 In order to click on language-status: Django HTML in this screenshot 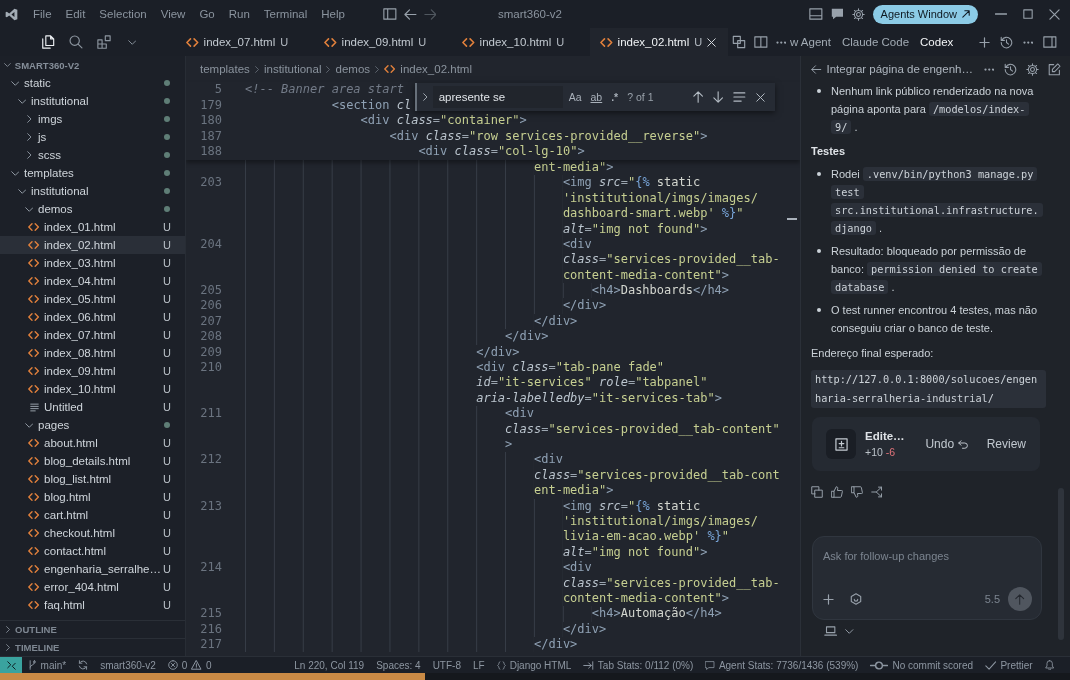, I will do `click(534, 665)`.